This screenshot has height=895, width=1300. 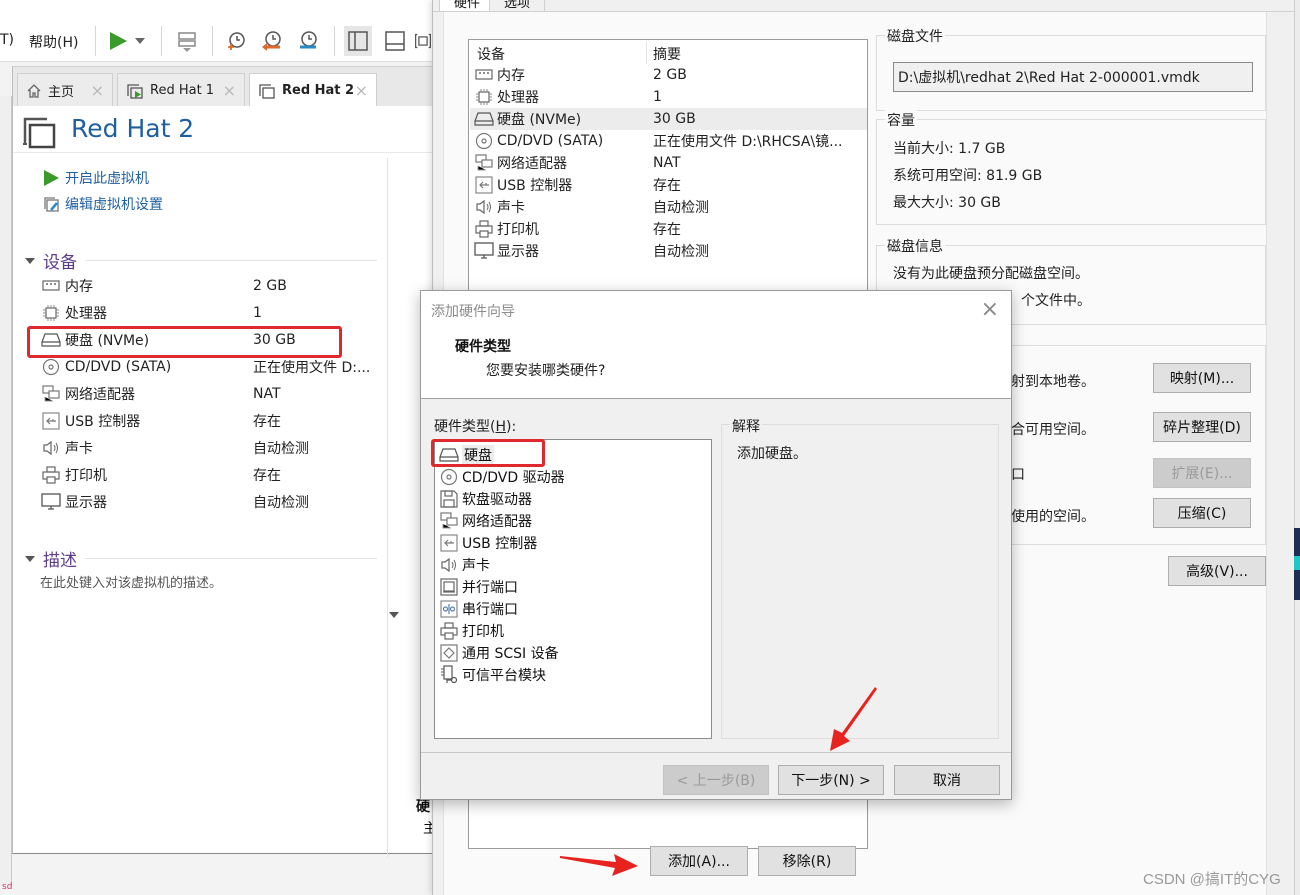 What do you see at coordinates (7, 40) in the screenshot?
I see `menu-item-partial: T)` at bounding box center [7, 40].